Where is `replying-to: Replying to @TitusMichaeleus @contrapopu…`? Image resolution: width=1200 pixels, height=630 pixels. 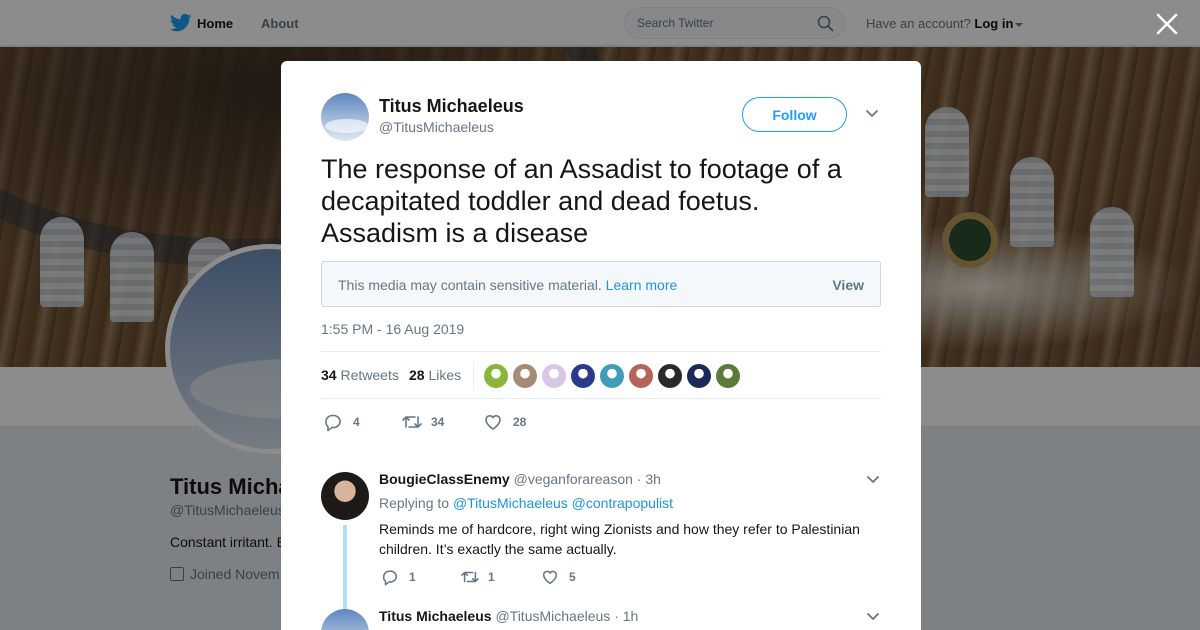 replying-to: Replying to @TitusMichaeleus @contrapopu… is located at coordinates (526, 503).